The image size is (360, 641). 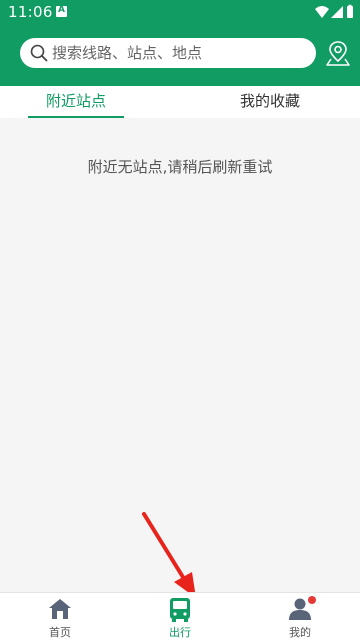 I want to click on signal-icon, so click(x=337, y=12).